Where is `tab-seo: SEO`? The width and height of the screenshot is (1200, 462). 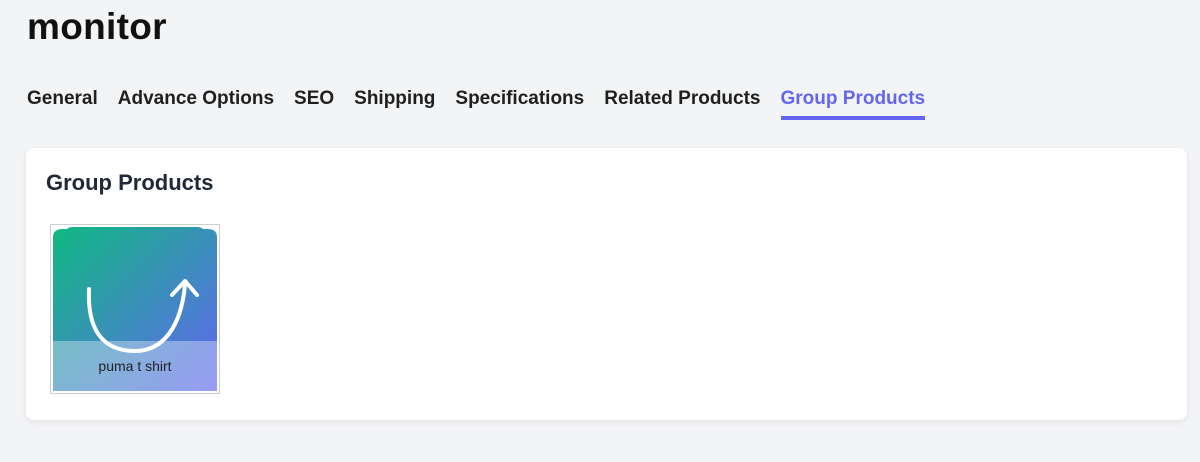
tab-seo: SEO is located at coordinates (314, 104).